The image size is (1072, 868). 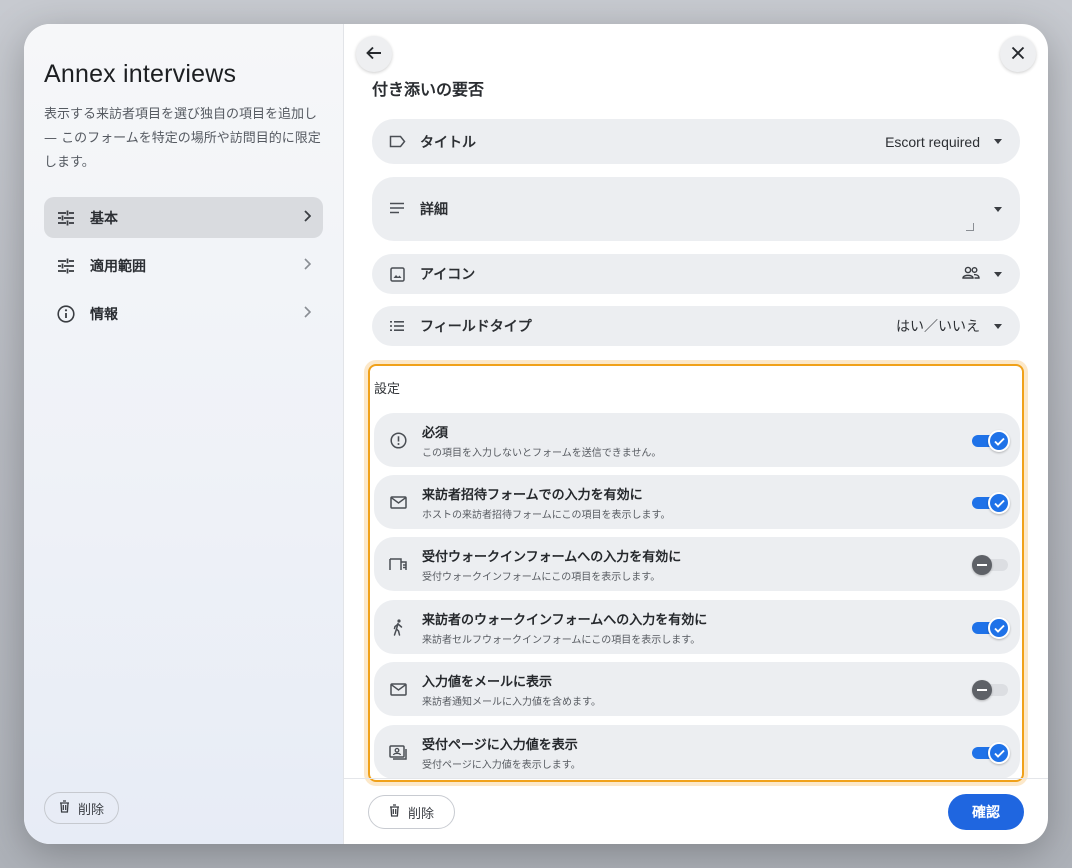 What do you see at coordinates (697, 752) in the screenshot?
I see `setting-row-reception-page: 受付ページに入力値を表示 受付ページに入力値を表示します。` at bounding box center [697, 752].